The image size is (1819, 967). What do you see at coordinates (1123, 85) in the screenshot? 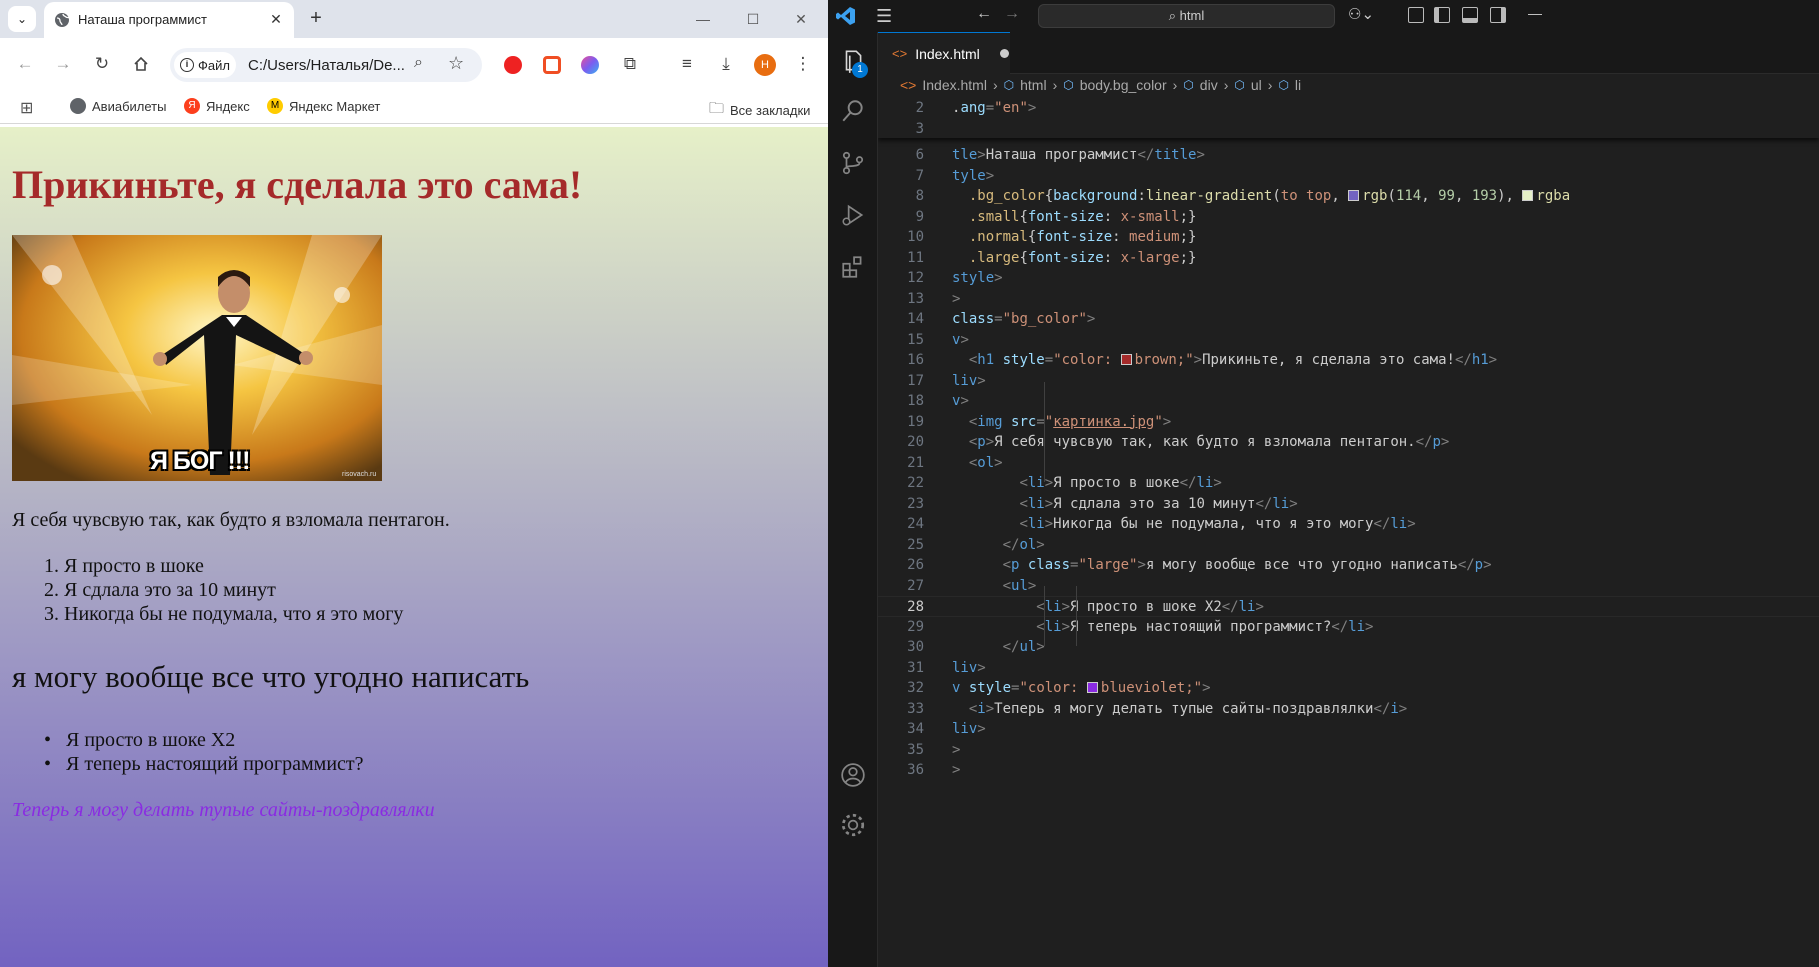
I see `breadcrumb-item: body.bg_color` at bounding box center [1123, 85].